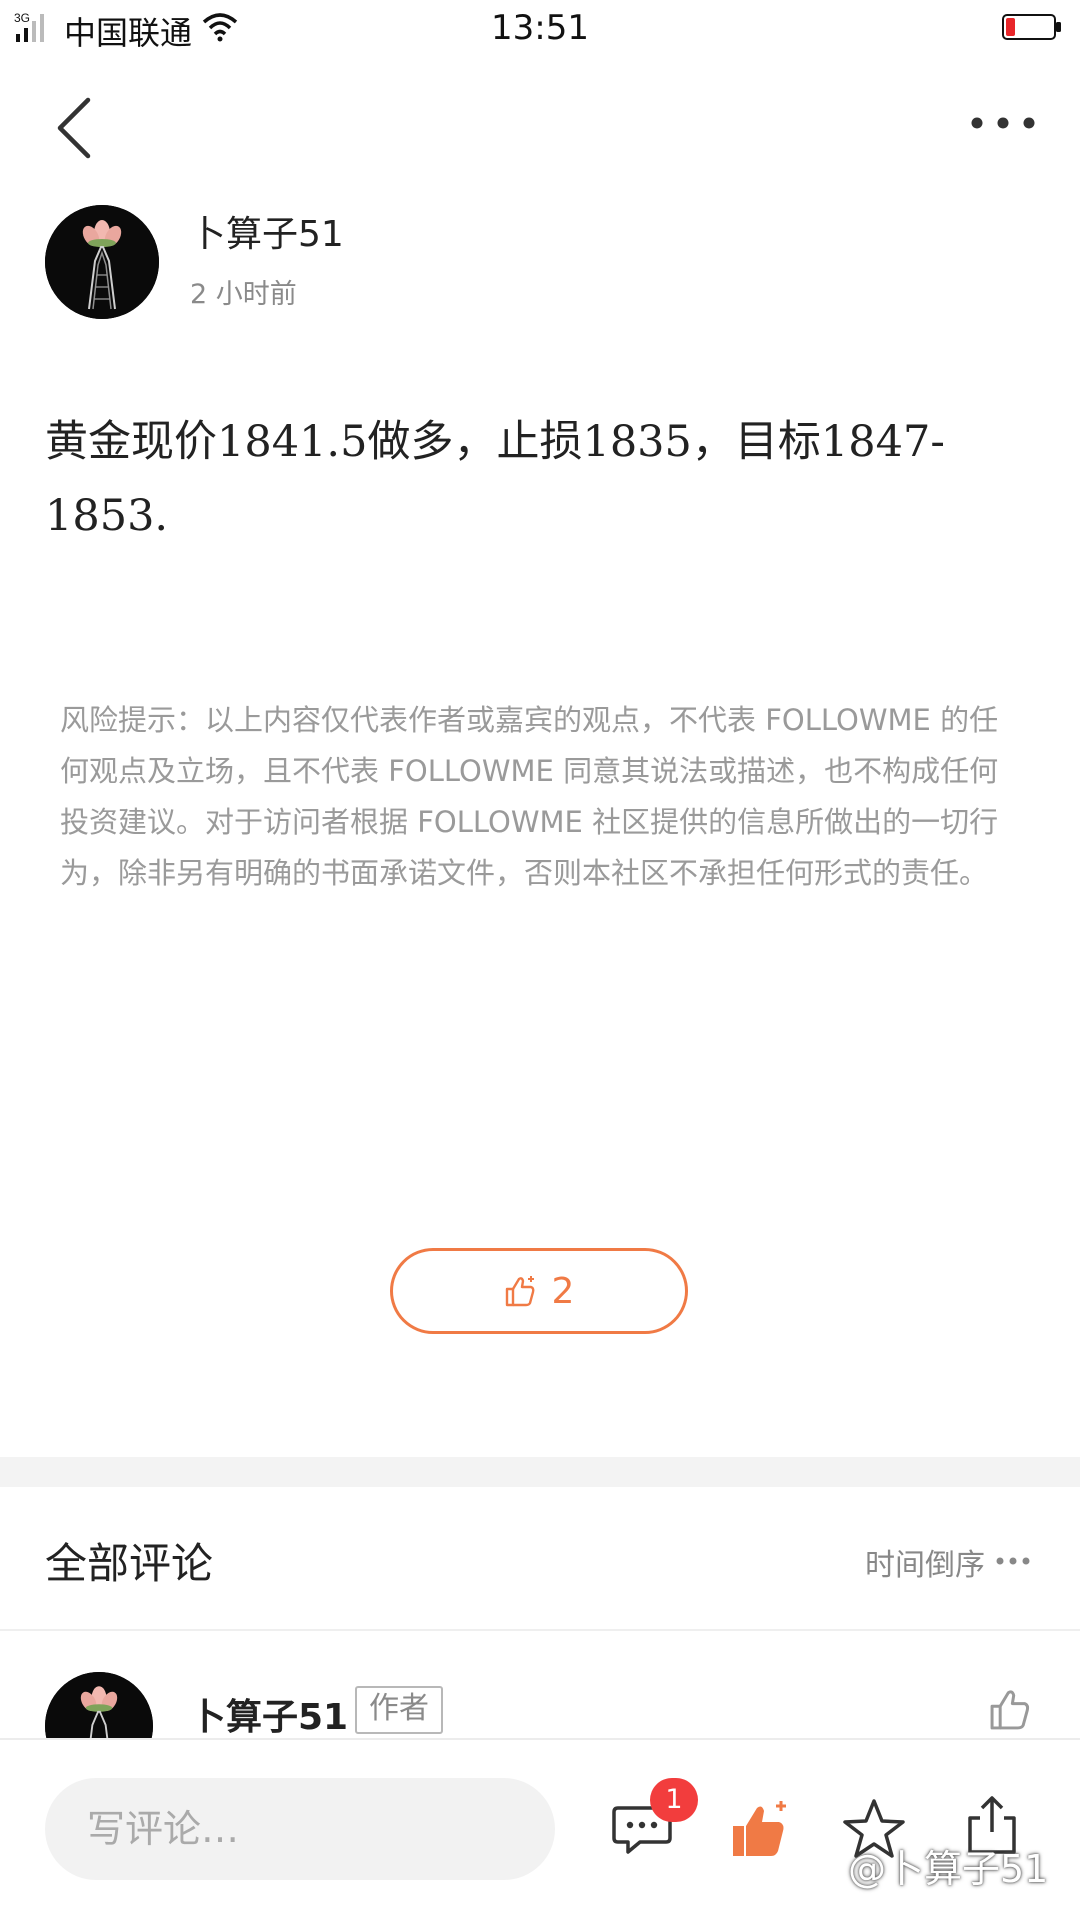 The width and height of the screenshot is (1080, 1920). I want to click on thumbs-up-icon, so click(519, 1291).